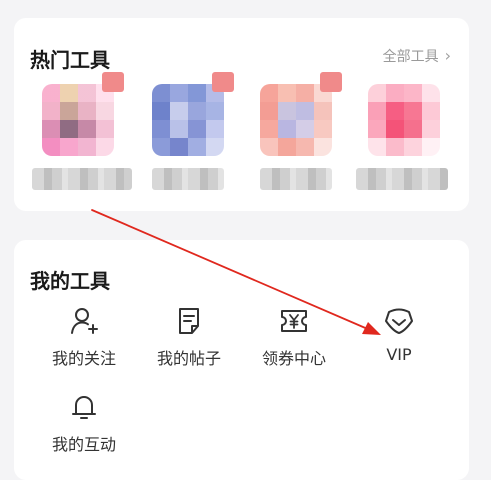 The width and height of the screenshot is (491, 480). I want to click on my-tools-title: 我的工具, so click(70, 281).